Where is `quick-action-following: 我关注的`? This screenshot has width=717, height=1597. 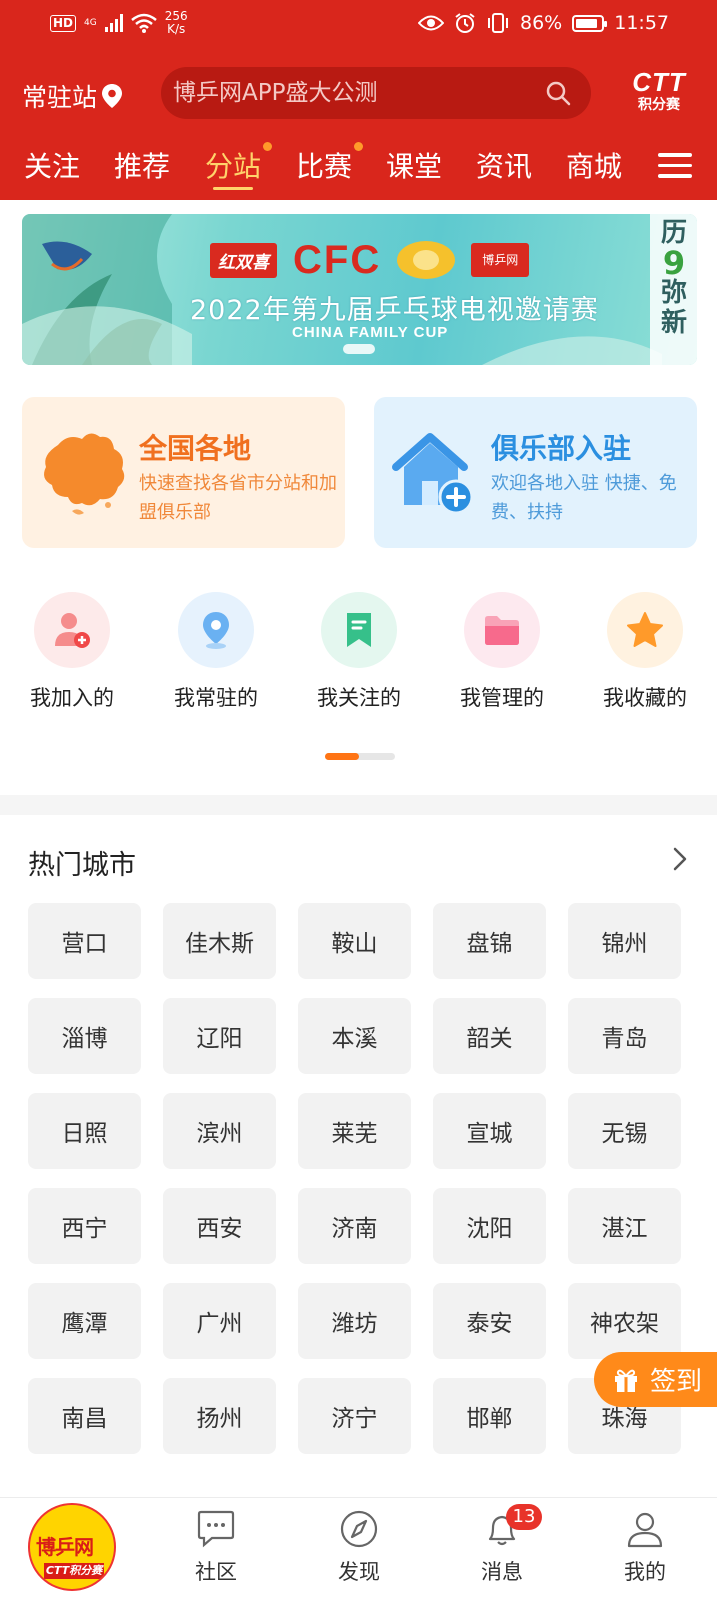 quick-action-following: 我关注的 is located at coordinates (359, 652).